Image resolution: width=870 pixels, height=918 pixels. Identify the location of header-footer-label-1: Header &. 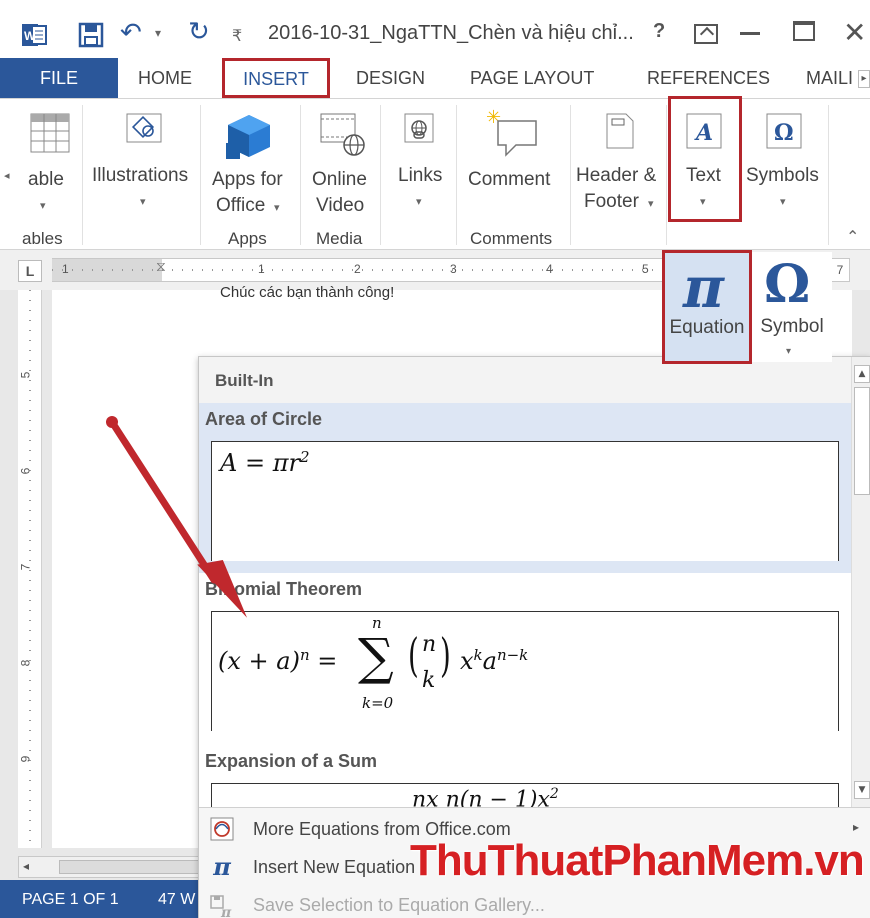
(616, 176).